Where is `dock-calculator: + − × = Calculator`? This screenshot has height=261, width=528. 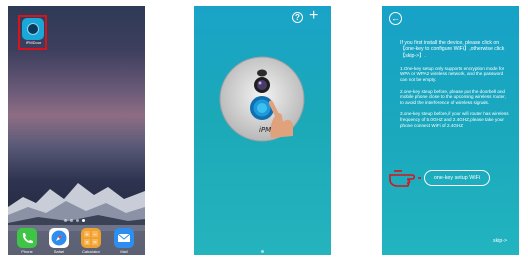
dock-calculator: + − × = Calculator is located at coordinates (91, 241).